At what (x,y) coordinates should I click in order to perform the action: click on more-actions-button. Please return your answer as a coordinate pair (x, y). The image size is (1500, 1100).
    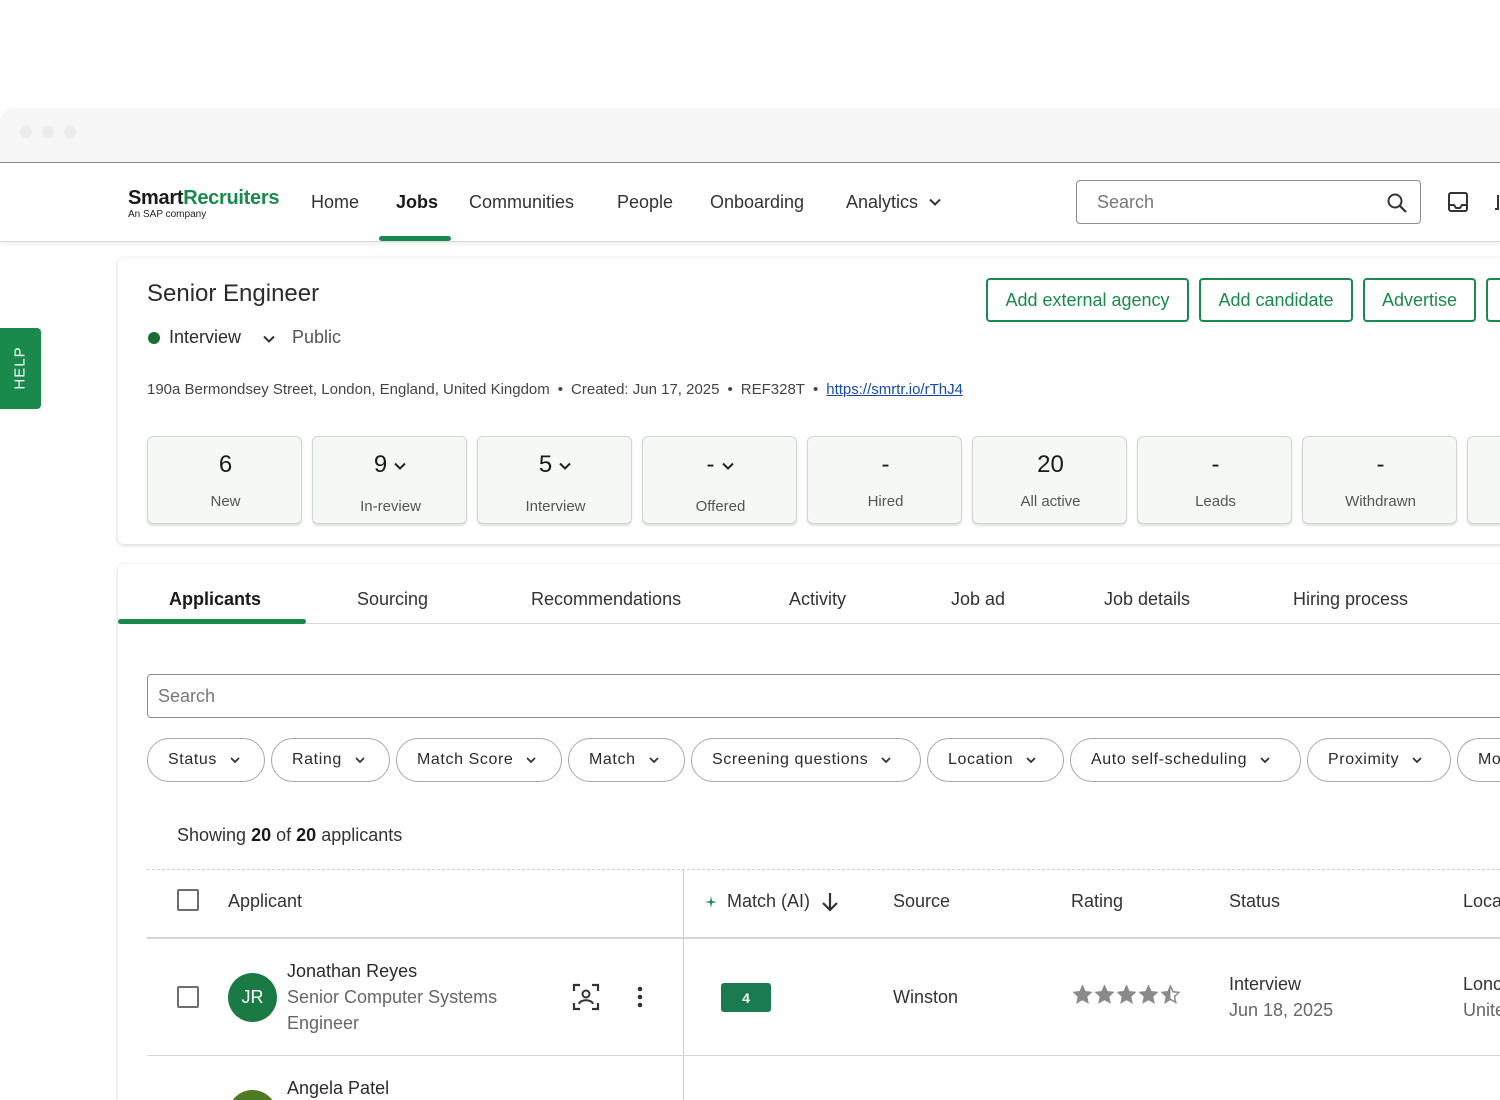
    Looking at the image, I should click on (1493, 300).